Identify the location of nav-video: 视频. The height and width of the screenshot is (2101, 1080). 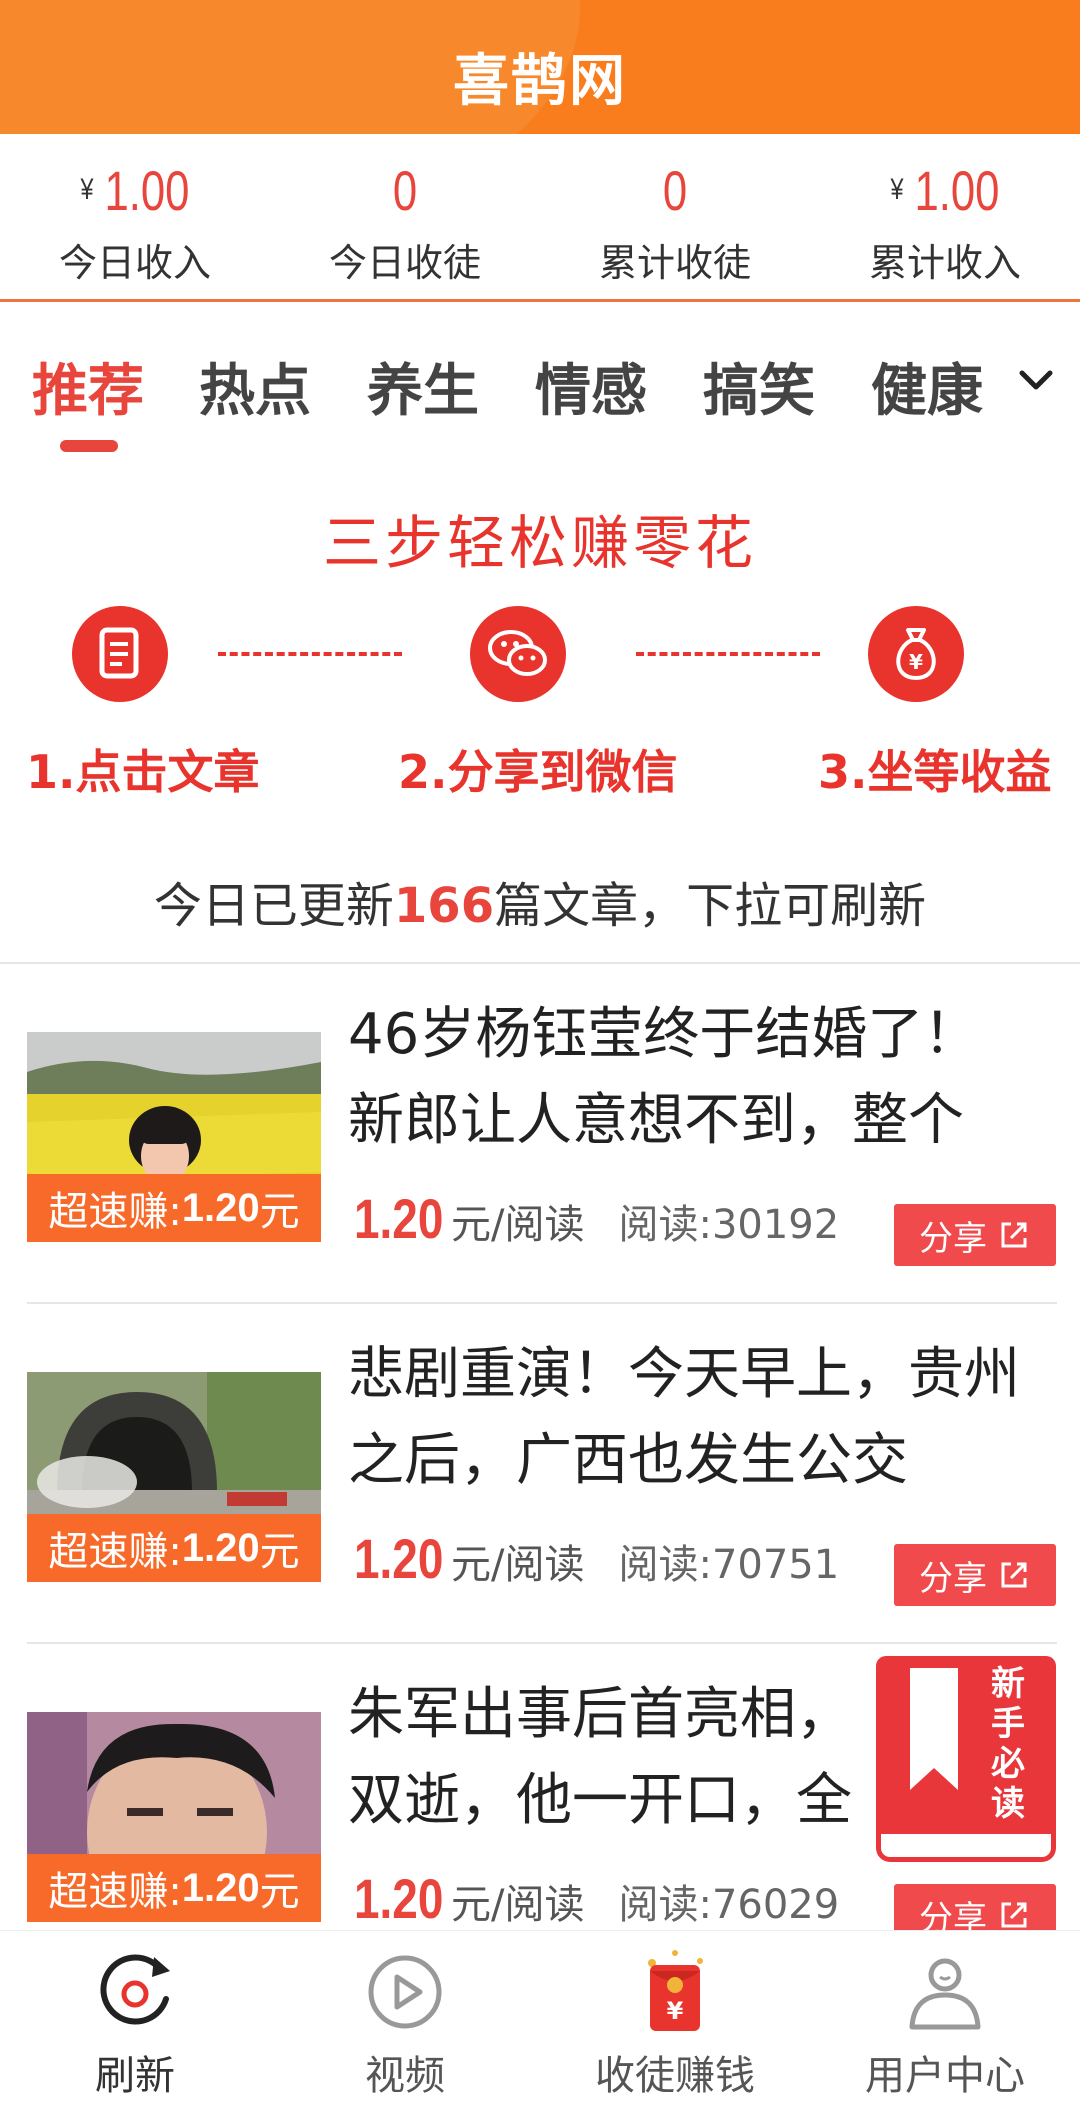
(405, 2016).